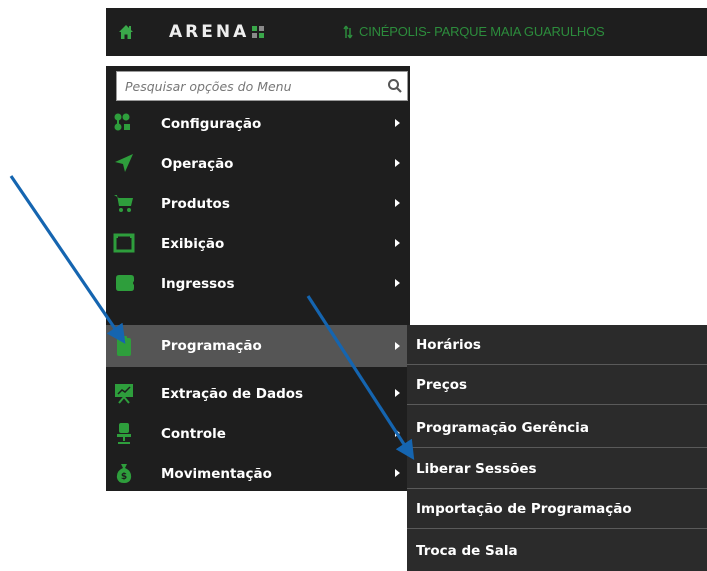  What do you see at coordinates (258, 204) in the screenshot?
I see `sidebar-item-produtos: Produtos` at bounding box center [258, 204].